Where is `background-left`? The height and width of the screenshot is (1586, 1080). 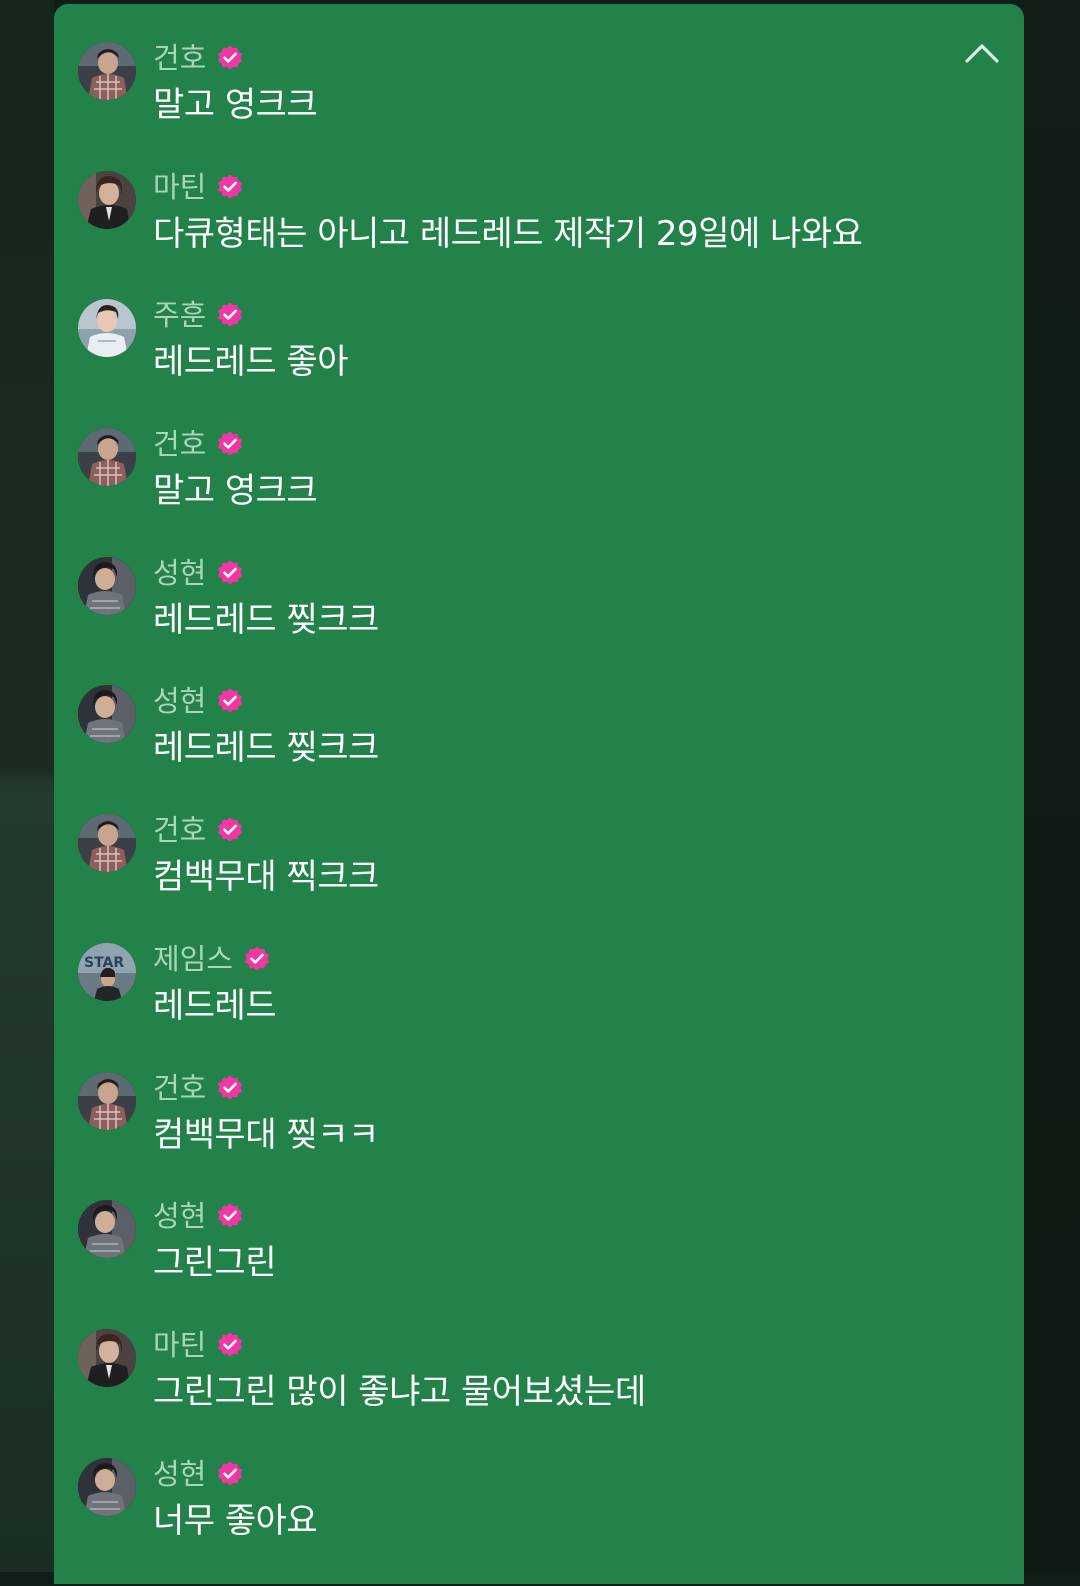 background-left is located at coordinates (27, 786).